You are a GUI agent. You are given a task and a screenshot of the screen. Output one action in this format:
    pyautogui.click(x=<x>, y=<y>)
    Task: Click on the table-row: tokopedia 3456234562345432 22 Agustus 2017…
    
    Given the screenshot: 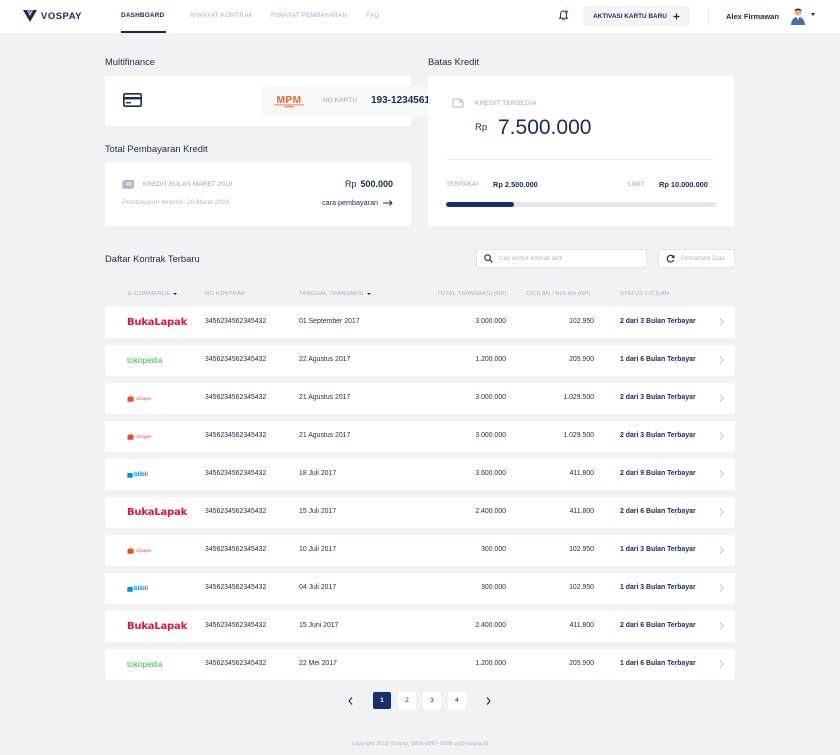 What is the action you would take?
    pyautogui.click(x=420, y=360)
    